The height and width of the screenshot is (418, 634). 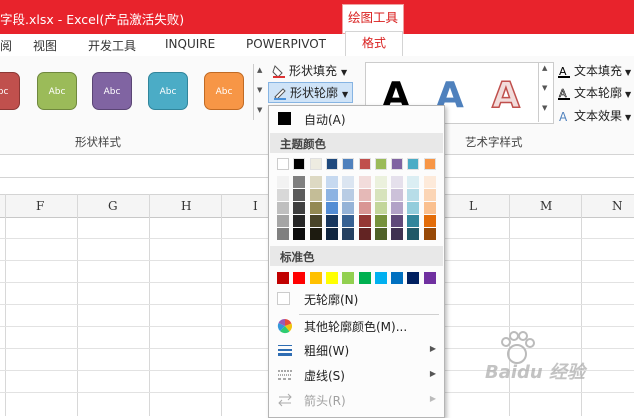 I want to click on weight-item: 粗细(W) ▶, so click(x=356, y=350).